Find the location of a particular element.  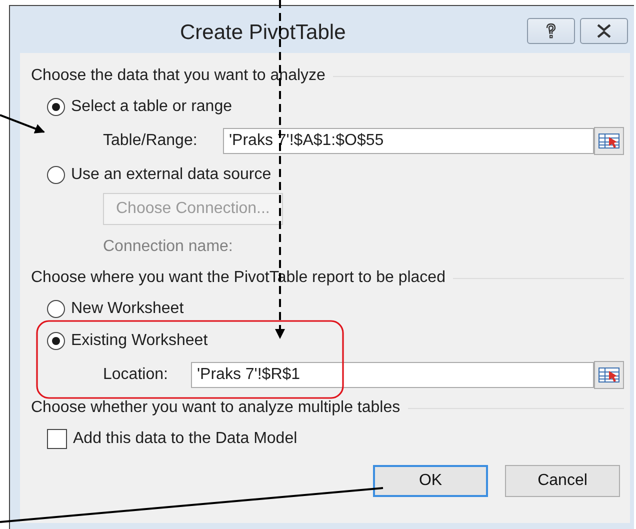

close-button is located at coordinates (604, 31).